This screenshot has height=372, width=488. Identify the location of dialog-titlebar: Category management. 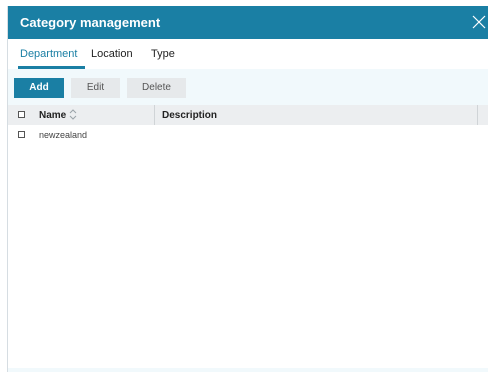
(248, 22).